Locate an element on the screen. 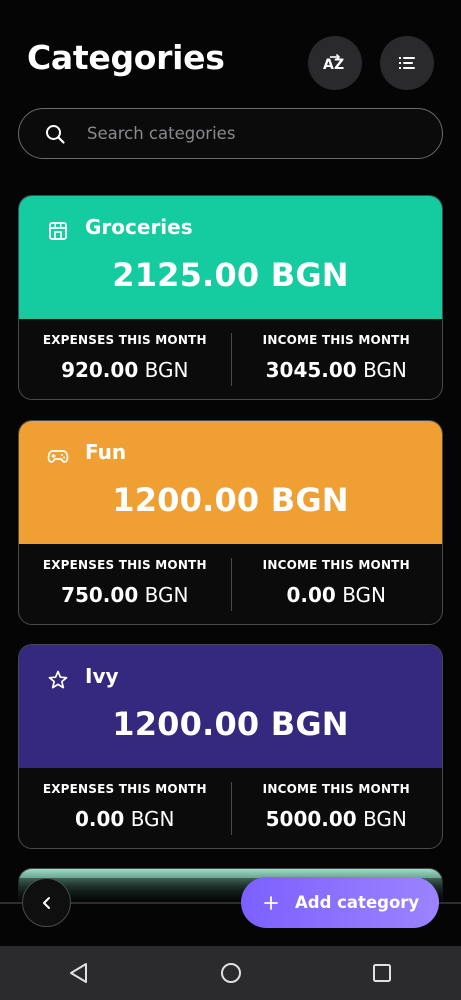 This screenshot has height=1000, width=461. star-icon is located at coordinates (58, 679).